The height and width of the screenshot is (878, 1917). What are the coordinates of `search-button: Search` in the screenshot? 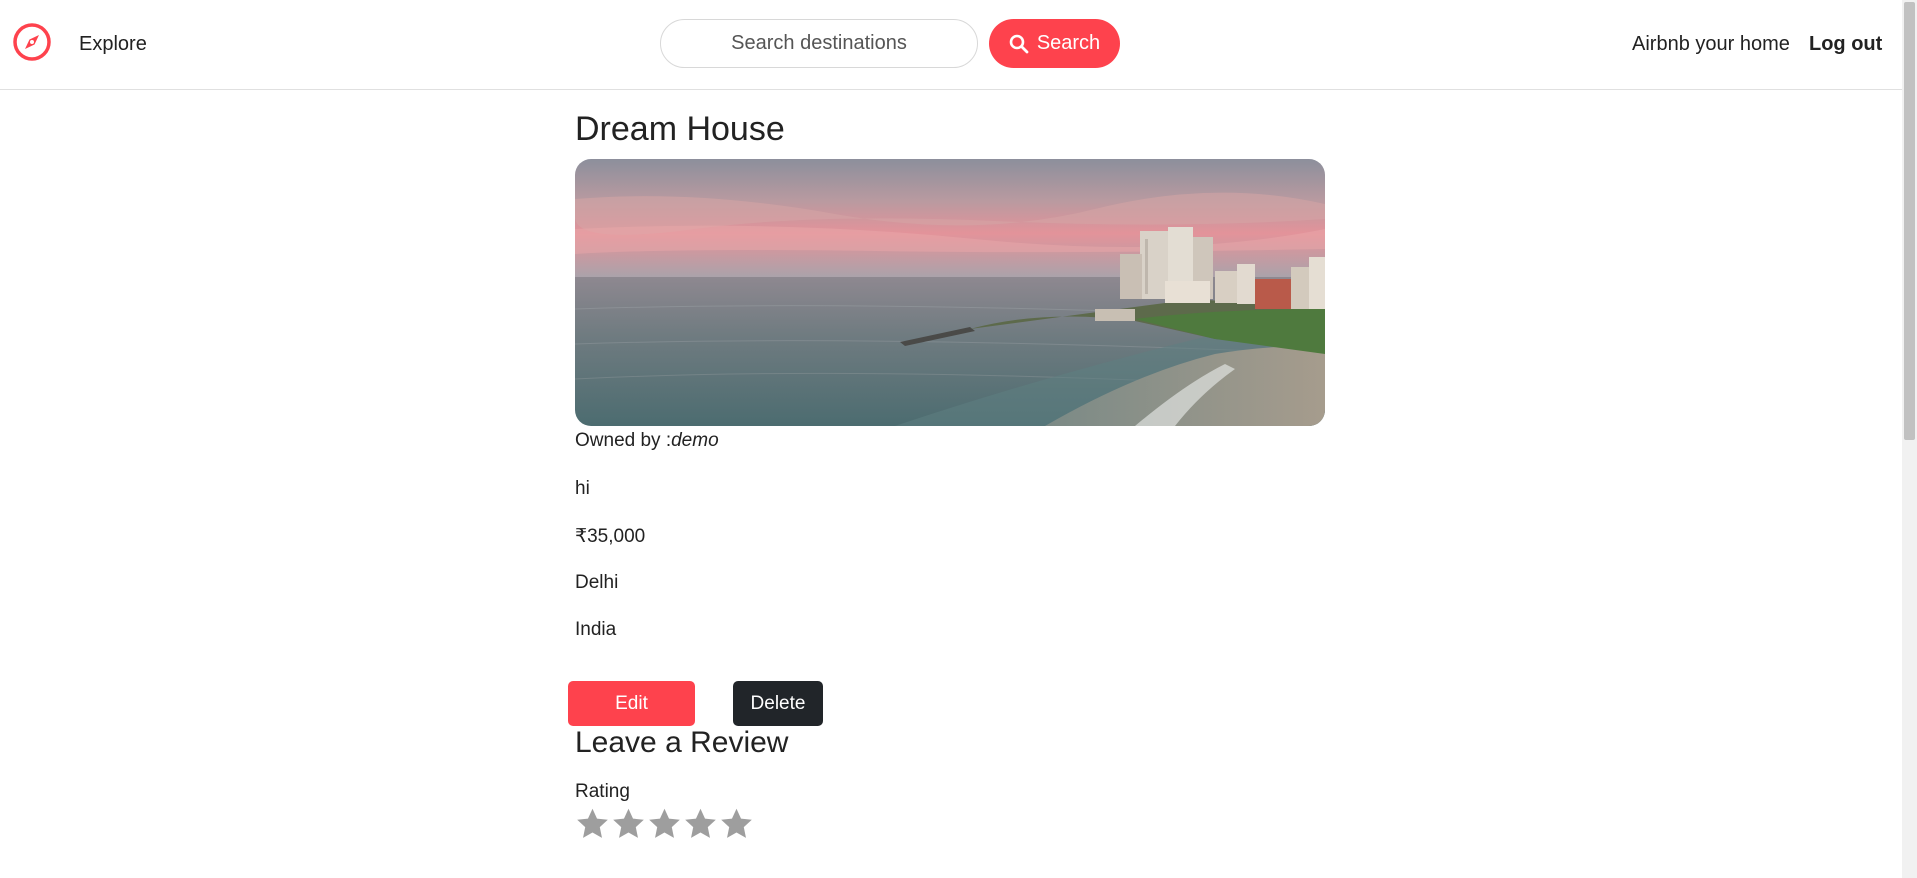 It's located at (1054, 43).